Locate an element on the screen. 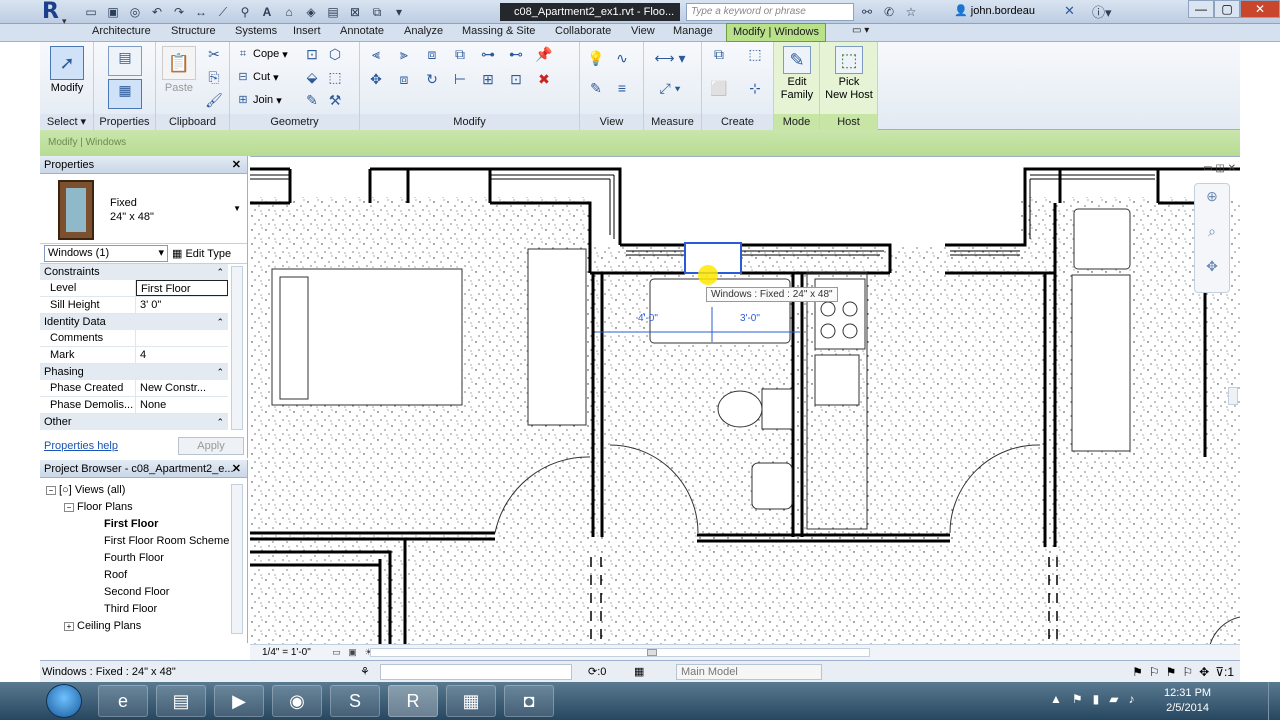 Image resolution: width=1280 pixels, height=720 pixels. create-group-icon: ⬚ is located at coordinates (755, 57).